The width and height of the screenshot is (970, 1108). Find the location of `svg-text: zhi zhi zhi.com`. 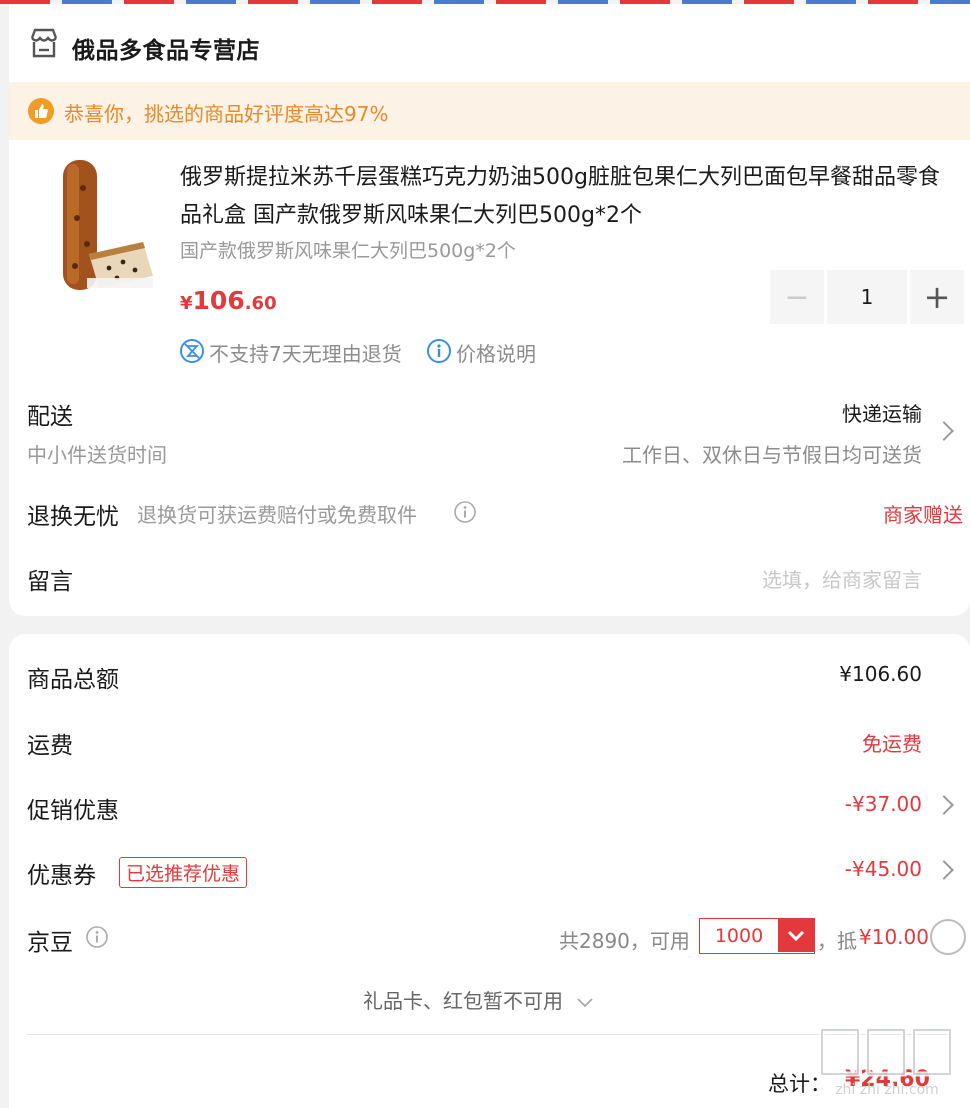

svg-text: zhi zhi zhi.com is located at coordinates (887, 1090).